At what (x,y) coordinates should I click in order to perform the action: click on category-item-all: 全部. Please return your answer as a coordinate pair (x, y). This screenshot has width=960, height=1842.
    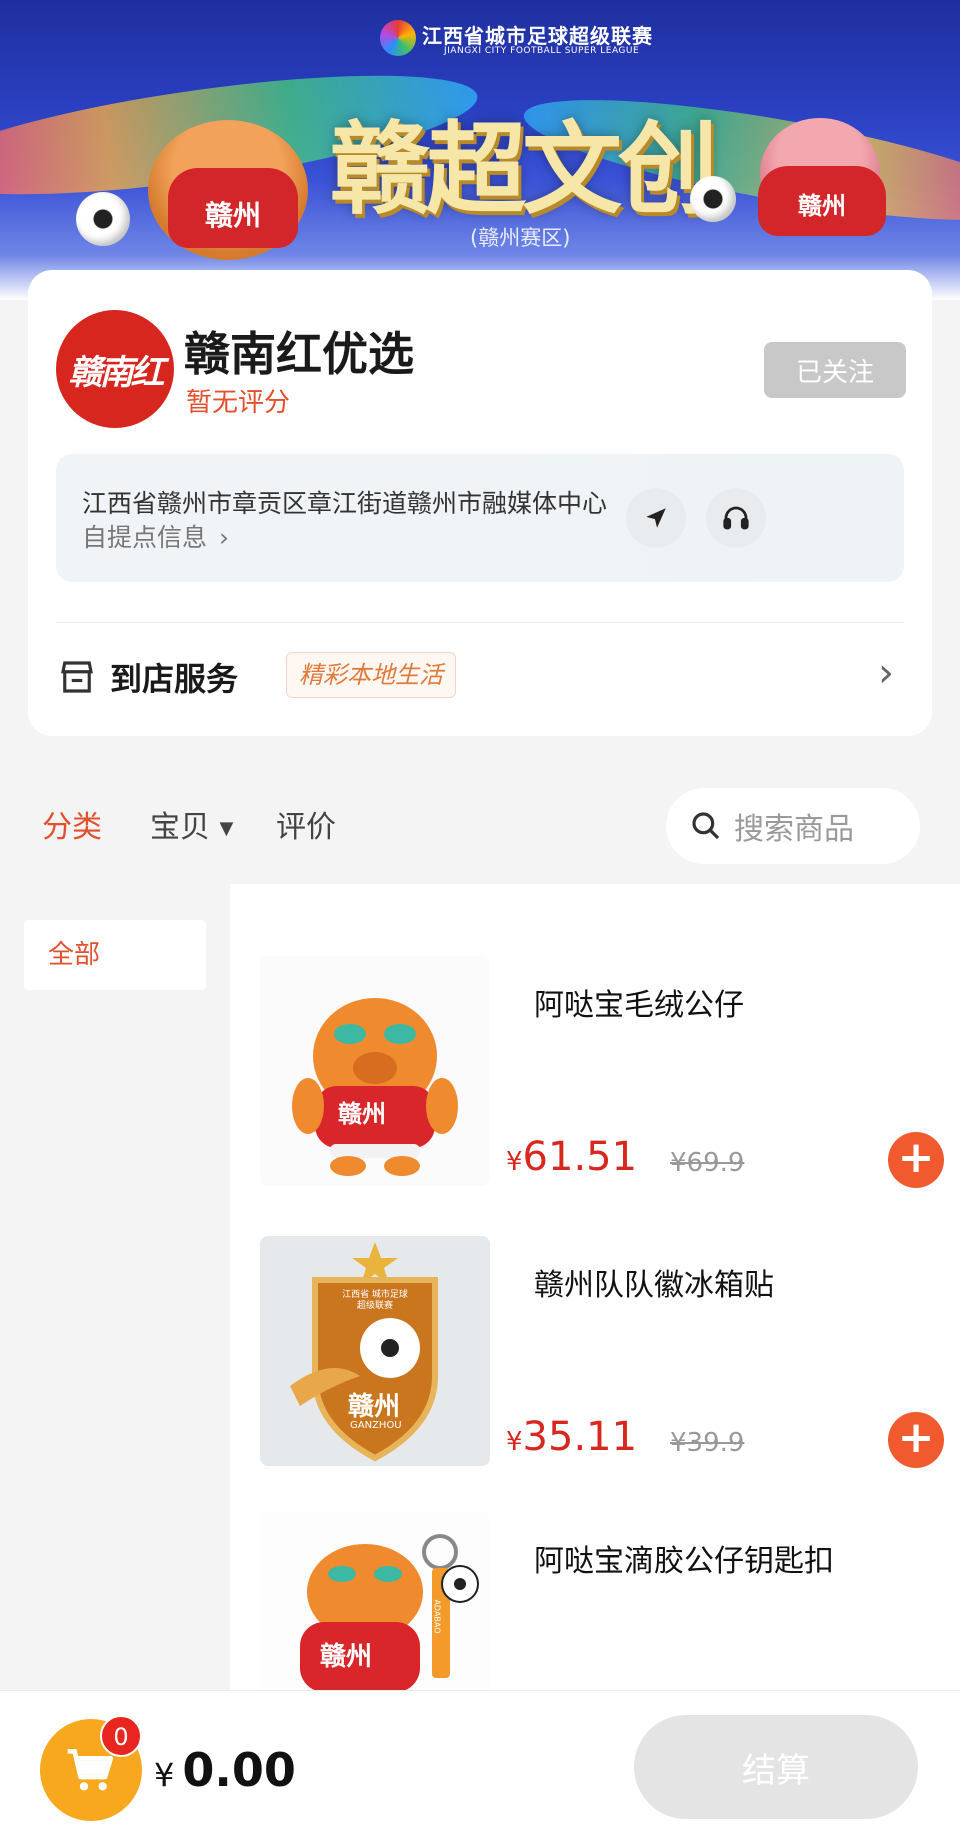
    Looking at the image, I should click on (115, 955).